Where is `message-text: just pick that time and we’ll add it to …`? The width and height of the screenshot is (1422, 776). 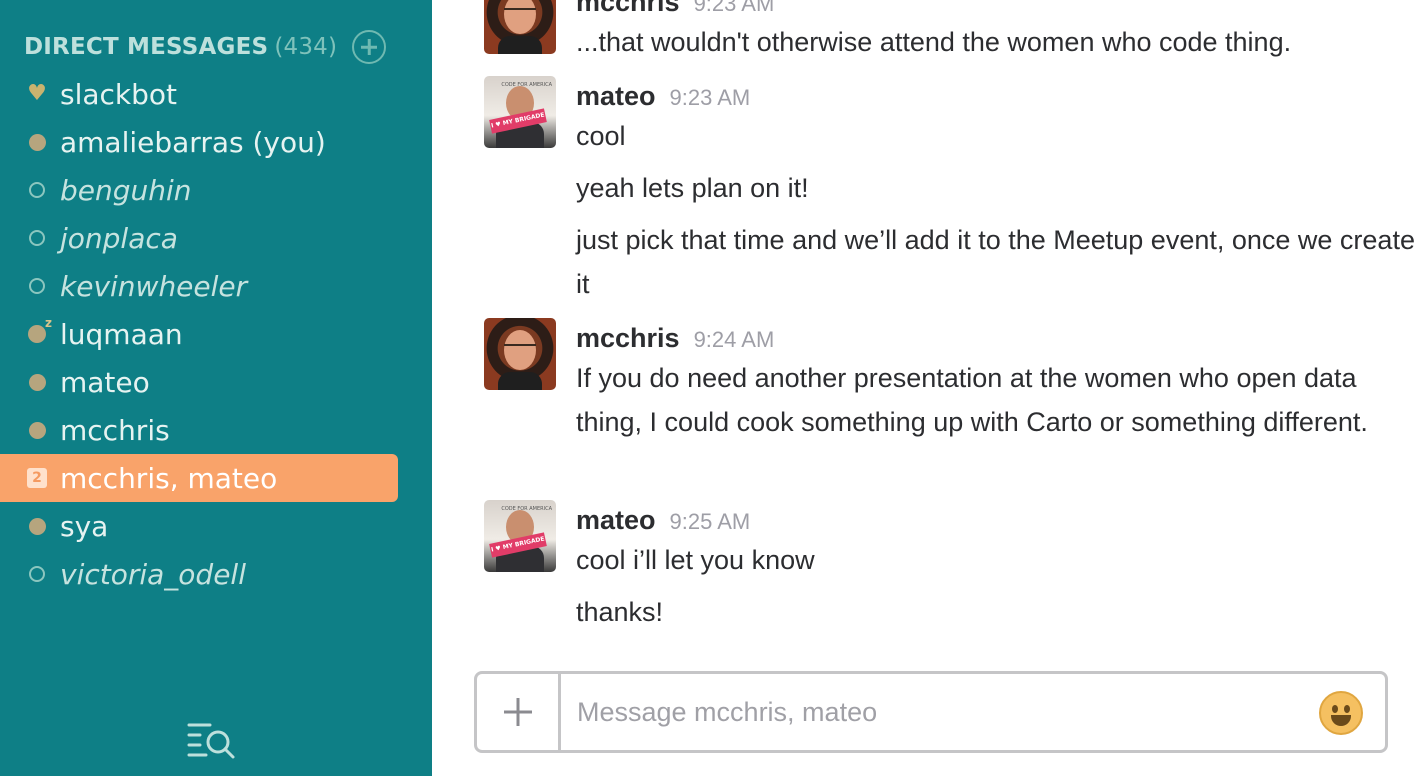 message-text: just pick that time and we’ll add it to … is located at coordinates (995, 262).